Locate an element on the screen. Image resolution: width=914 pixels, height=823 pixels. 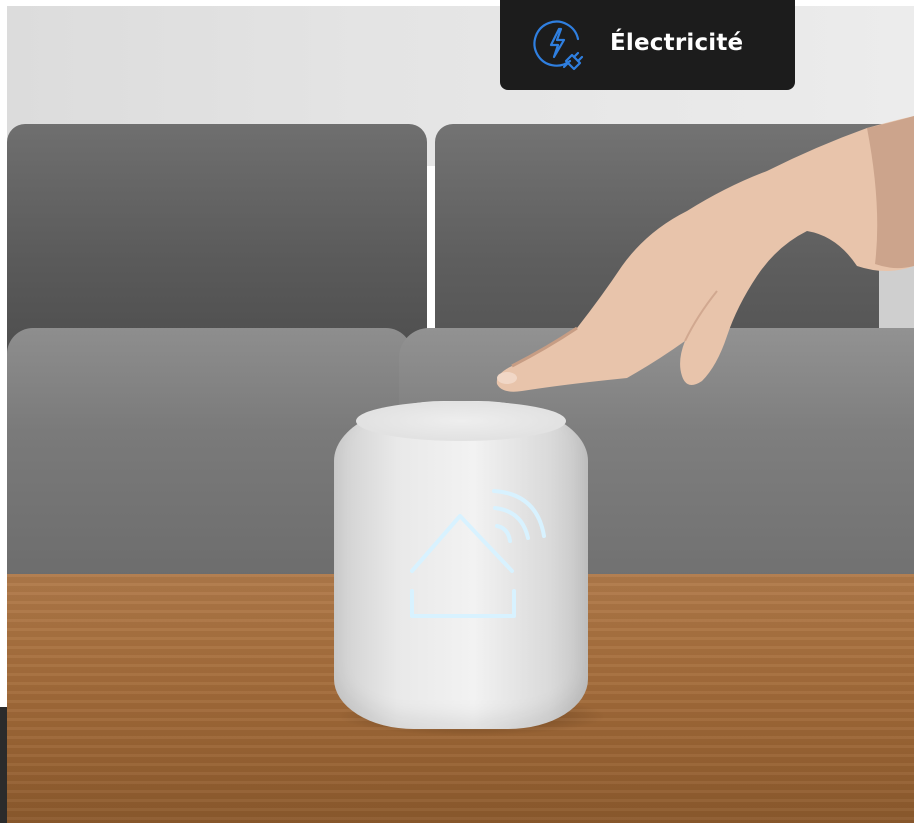
speaker-top is located at coordinates (461, 421).